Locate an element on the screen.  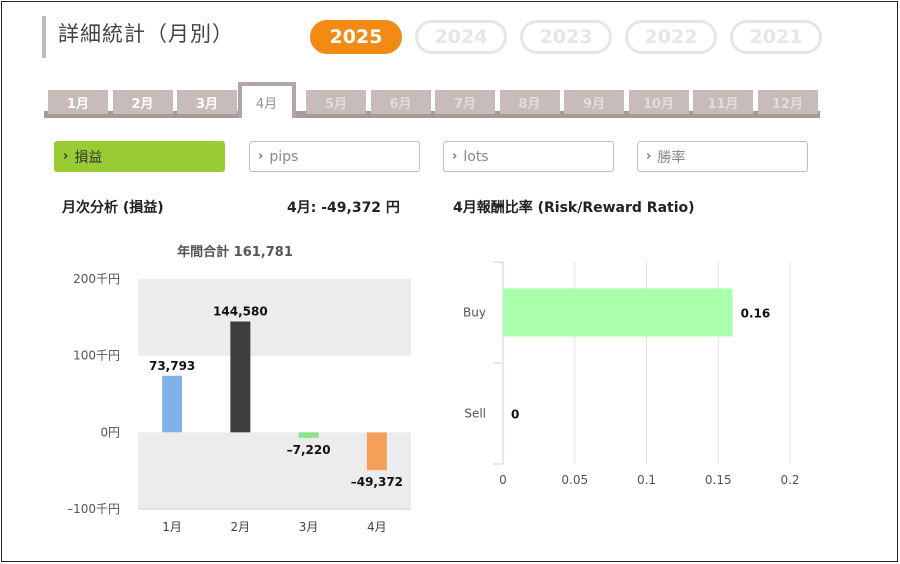
bar-value-label: –7,220 is located at coordinates (309, 450).